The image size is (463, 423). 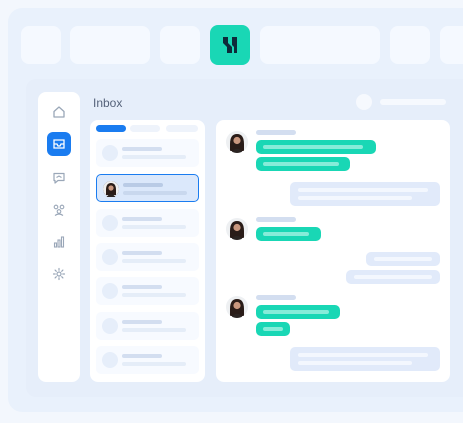 I want to click on sidebar-item-settings, so click(x=59, y=274).